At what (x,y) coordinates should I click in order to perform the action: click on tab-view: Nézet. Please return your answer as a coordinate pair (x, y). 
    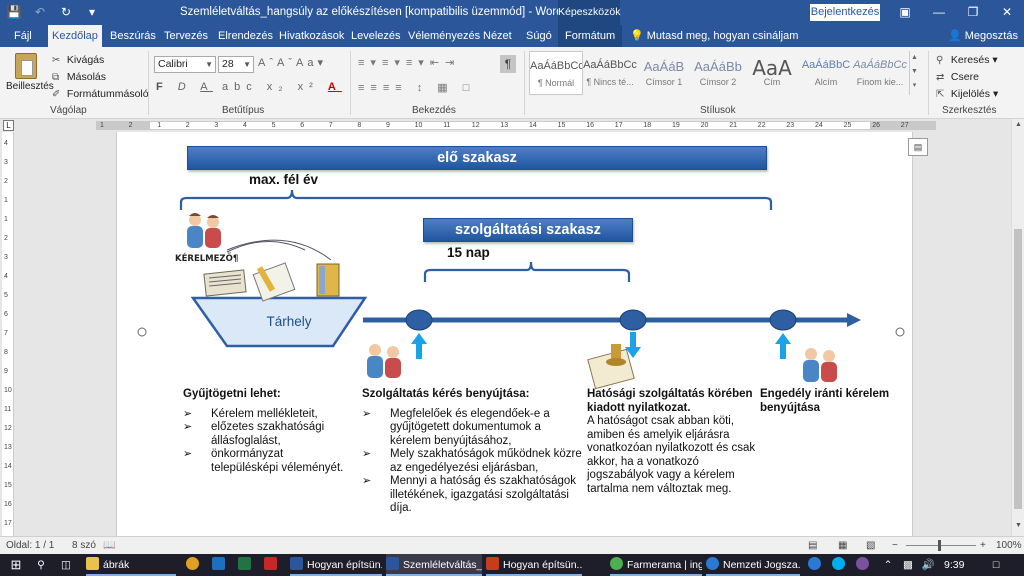
    Looking at the image, I should click on (497, 36).